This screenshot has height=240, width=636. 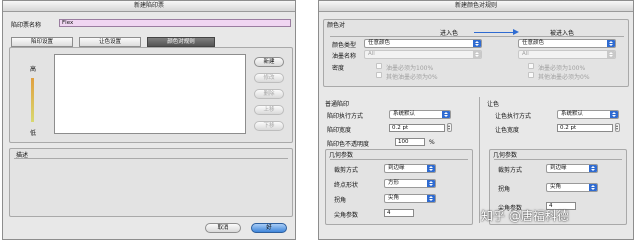 I want to click on density-label: 密度, so click(x=338, y=68).